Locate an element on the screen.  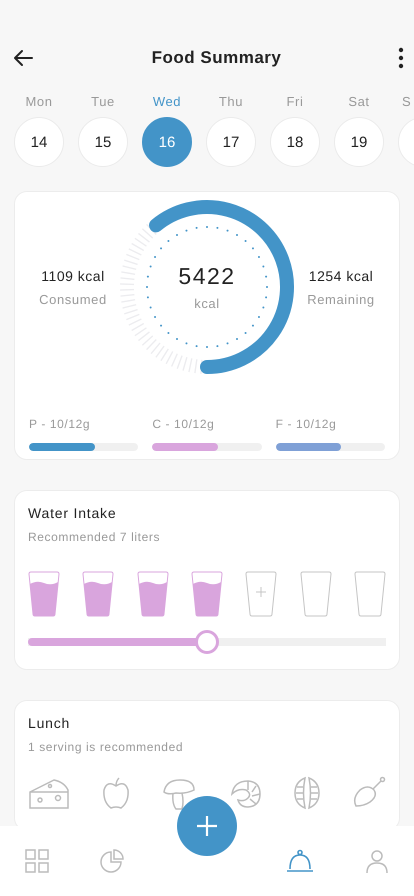
weekday-label: Mon is located at coordinates (39, 101).